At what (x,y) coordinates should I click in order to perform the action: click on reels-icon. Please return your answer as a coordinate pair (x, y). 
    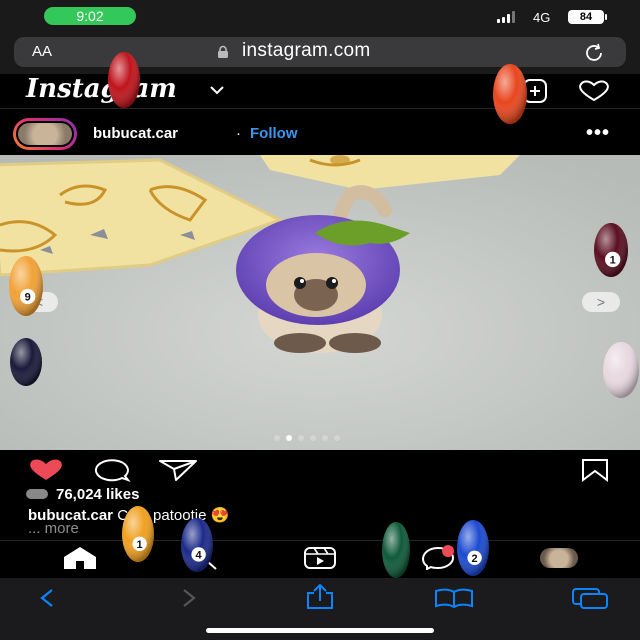
    Looking at the image, I should click on (320, 558).